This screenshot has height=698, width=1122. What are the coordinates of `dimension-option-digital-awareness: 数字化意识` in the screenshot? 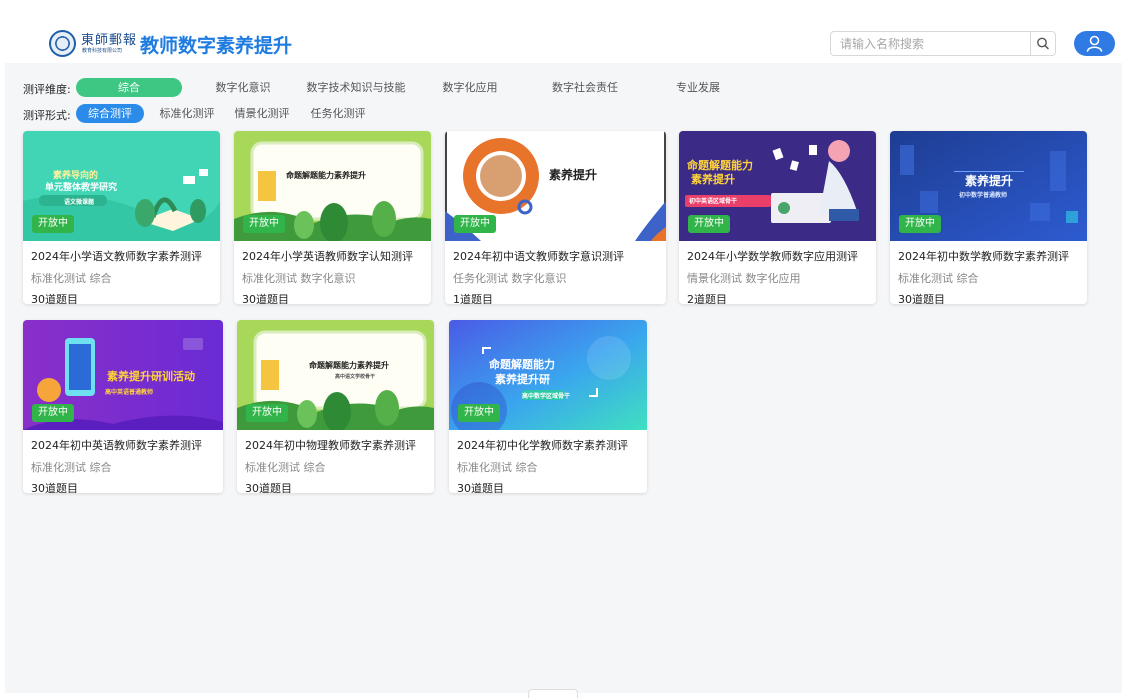 It's located at (243, 87).